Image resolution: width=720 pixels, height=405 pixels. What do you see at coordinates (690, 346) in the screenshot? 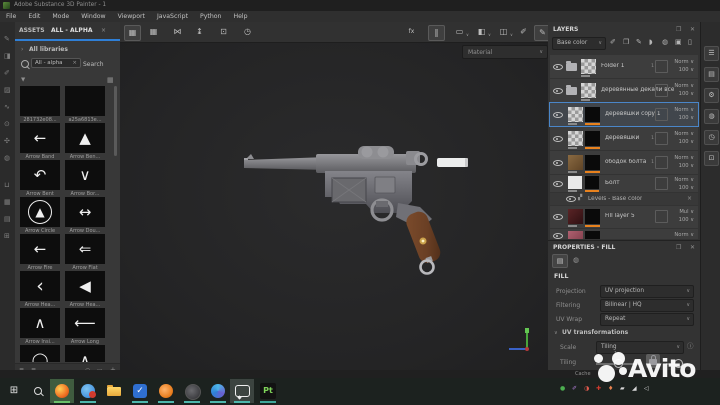
I see `info-icon: ⓘ` at bounding box center [690, 346].